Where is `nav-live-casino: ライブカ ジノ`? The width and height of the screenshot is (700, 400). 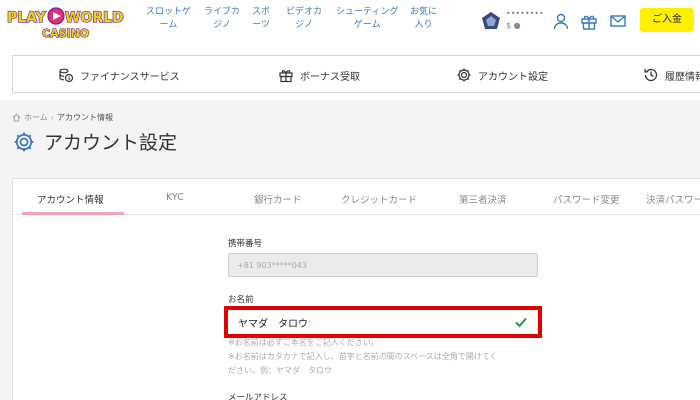 nav-live-casino: ライブカ ジノ is located at coordinates (222, 19).